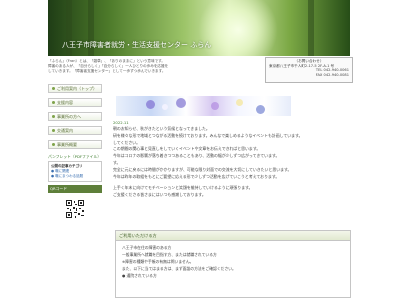 The width and height of the screenshot is (400, 300). What do you see at coordinates (169, 254) in the screenshot?
I see `eligibility-line: 一般事業所へ就職を目指す方、または就職されている方` at bounding box center [169, 254].